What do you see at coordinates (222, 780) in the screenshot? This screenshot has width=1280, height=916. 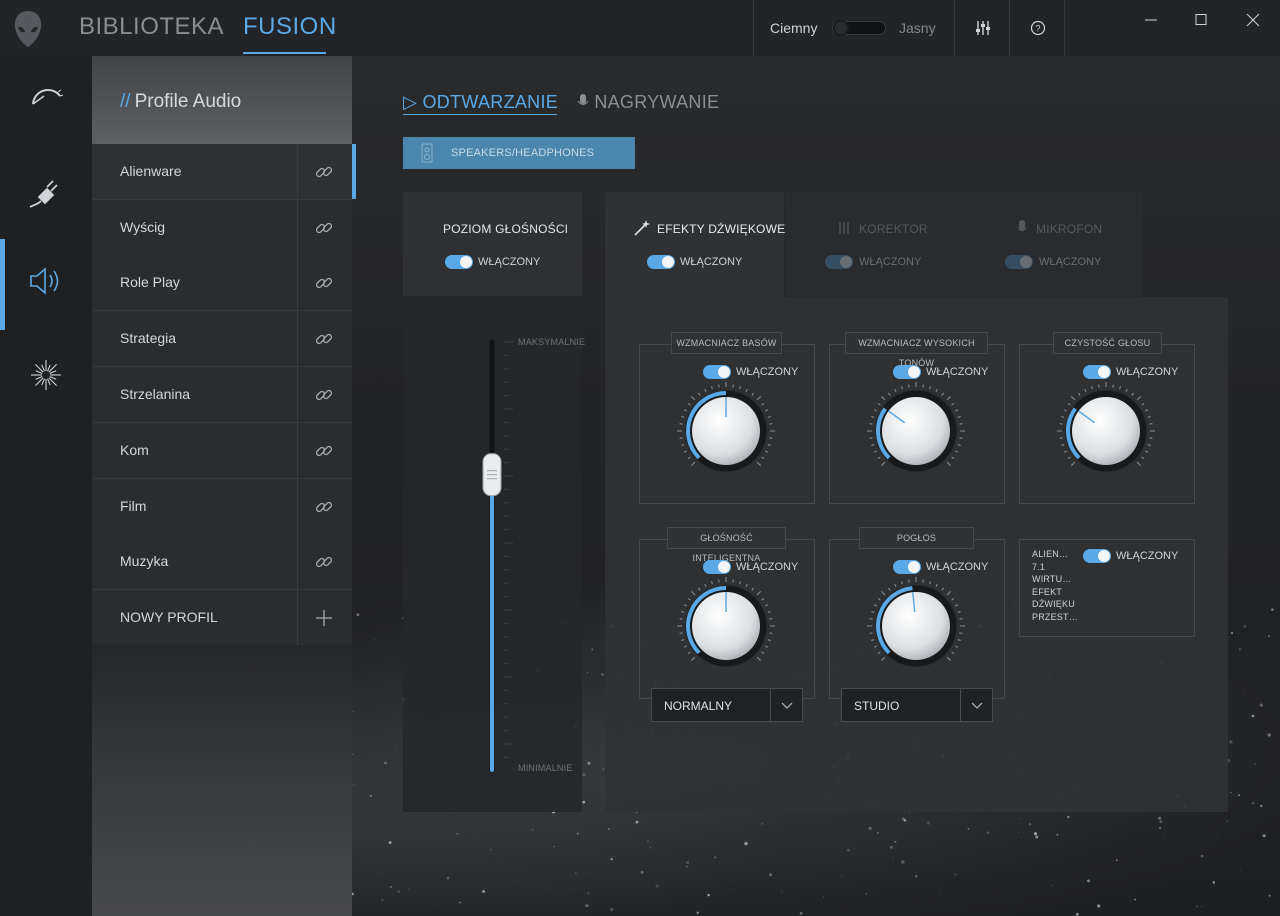 I see `profile-list-empty-area` at bounding box center [222, 780].